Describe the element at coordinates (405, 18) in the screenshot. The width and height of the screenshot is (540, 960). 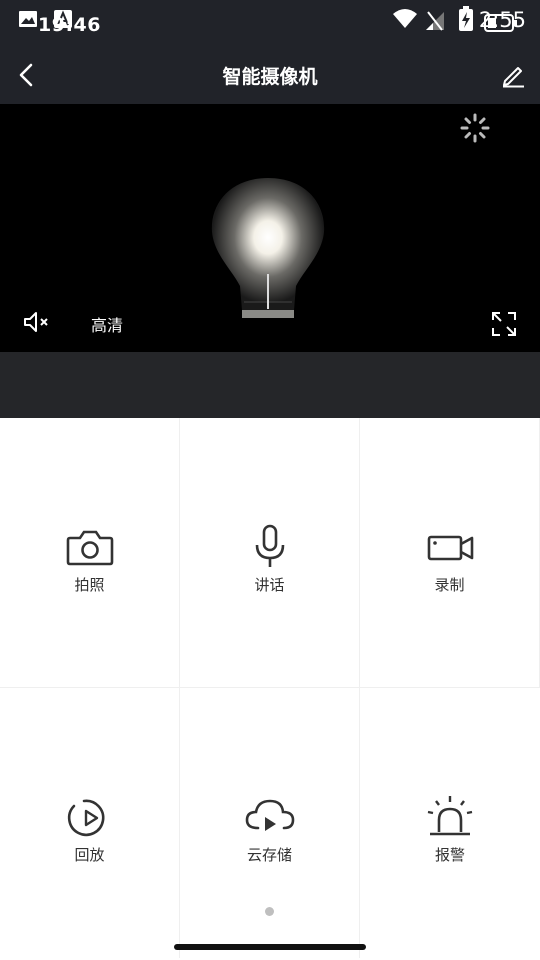
I see `wifi-icon` at that location.